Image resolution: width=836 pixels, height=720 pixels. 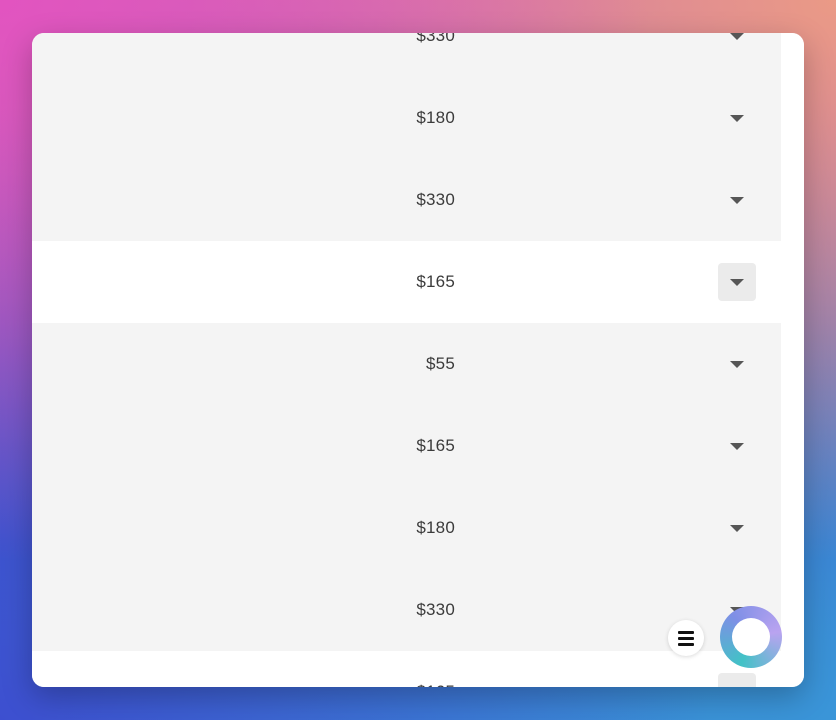 What do you see at coordinates (406, 364) in the screenshot?
I see `list-row: $55` at bounding box center [406, 364].